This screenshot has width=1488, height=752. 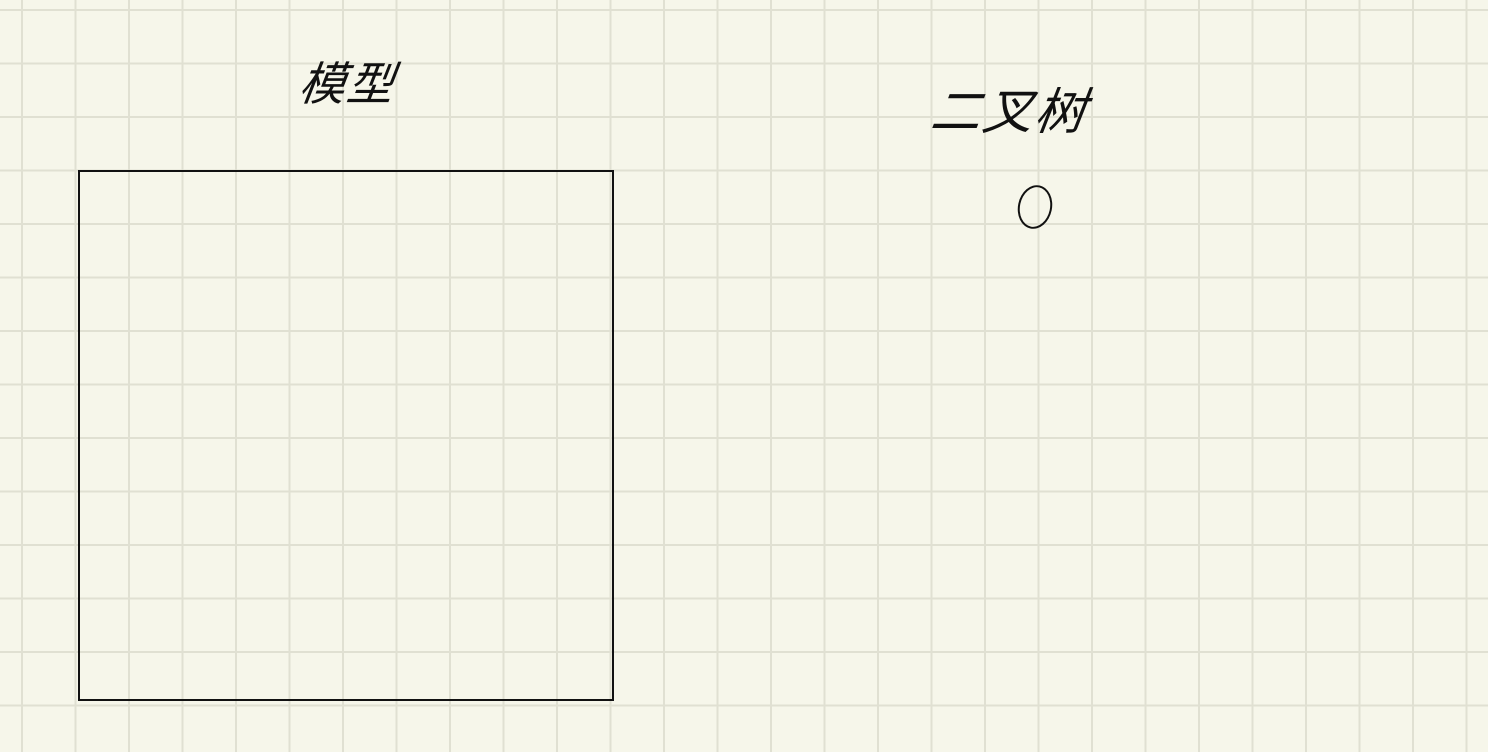 I want to click on heading-binary-tree: 二叉树, so click(x=1009, y=112).